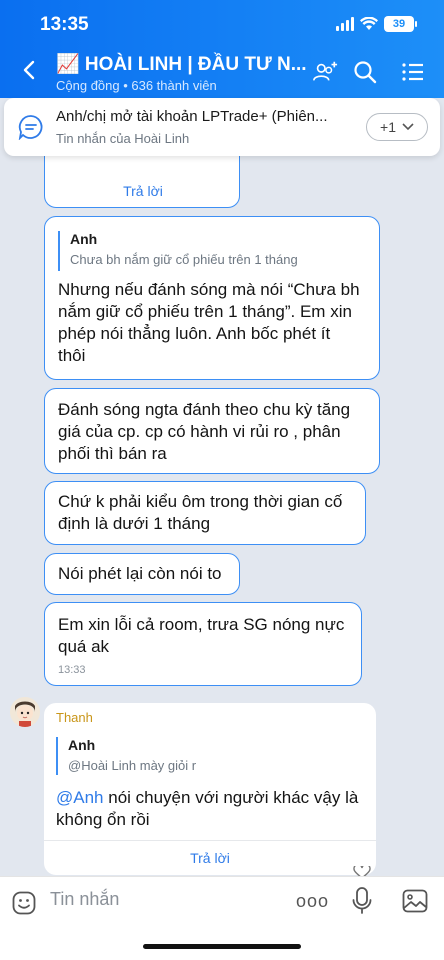  I want to click on quote-text: Chưa bh nắm giữ cổ phiếu trên 1 tháng, so click(184, 259).